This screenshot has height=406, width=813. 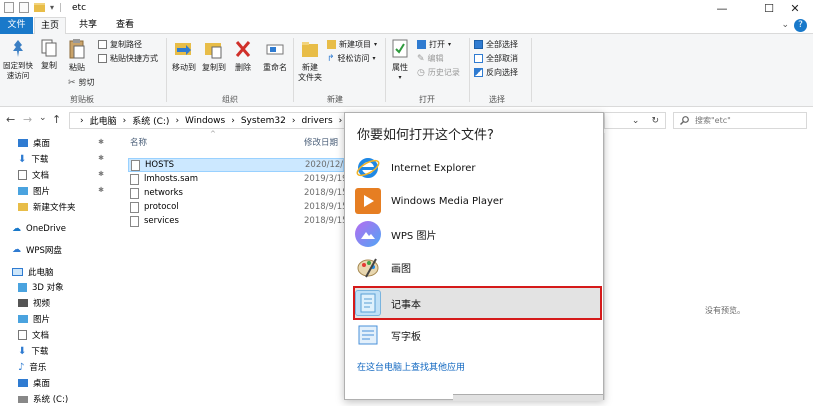 I want to click on move-to-button: 移动到, so click(x=184, y=55).